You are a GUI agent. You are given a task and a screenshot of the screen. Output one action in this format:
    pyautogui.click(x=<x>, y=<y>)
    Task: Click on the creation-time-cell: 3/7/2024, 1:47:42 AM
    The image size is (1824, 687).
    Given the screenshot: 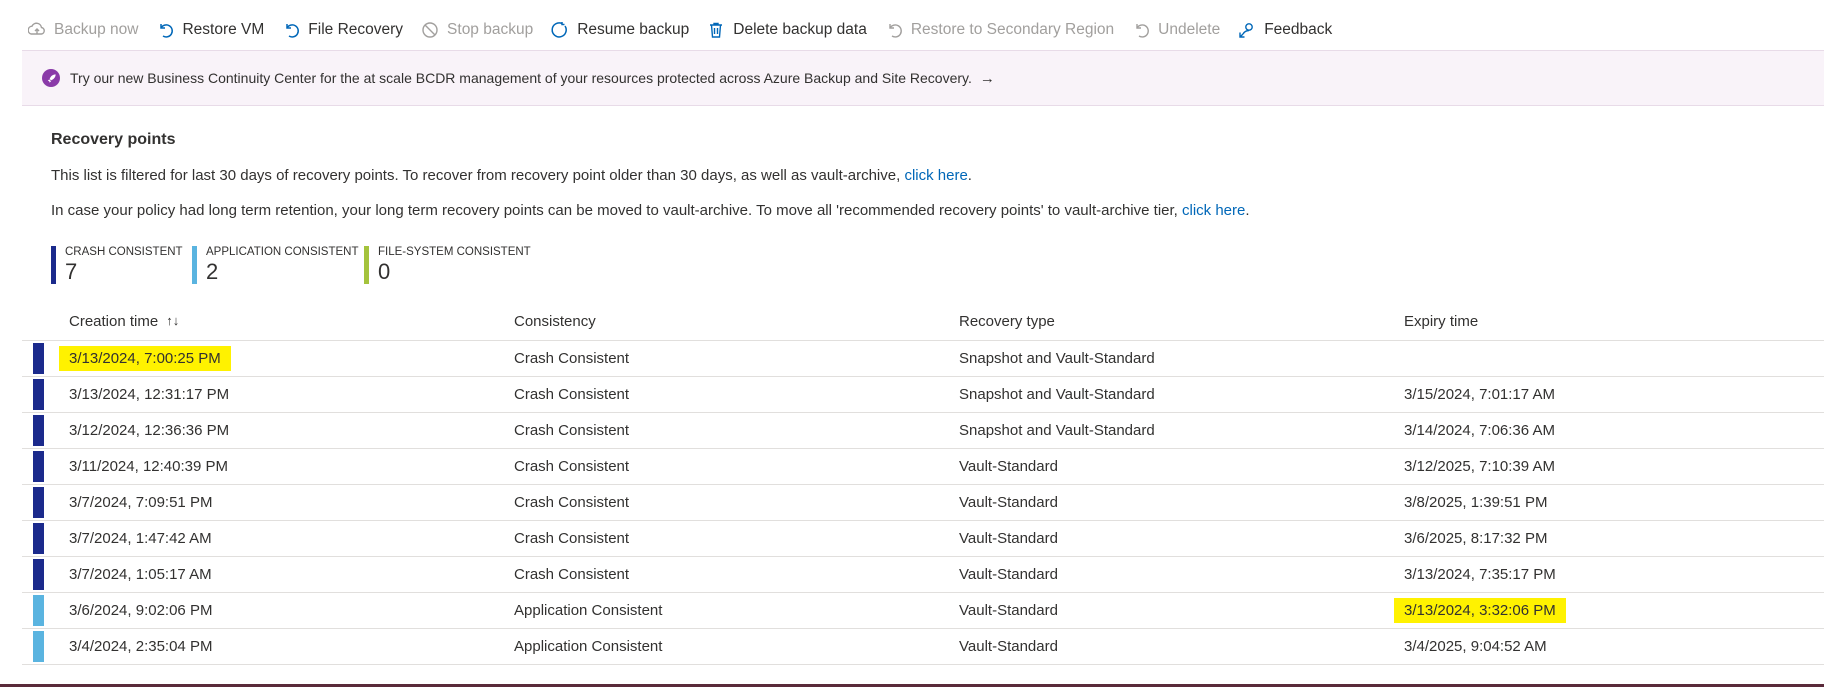 What is the action you would take?
    pyautogui.click(x=140, y=538)
    